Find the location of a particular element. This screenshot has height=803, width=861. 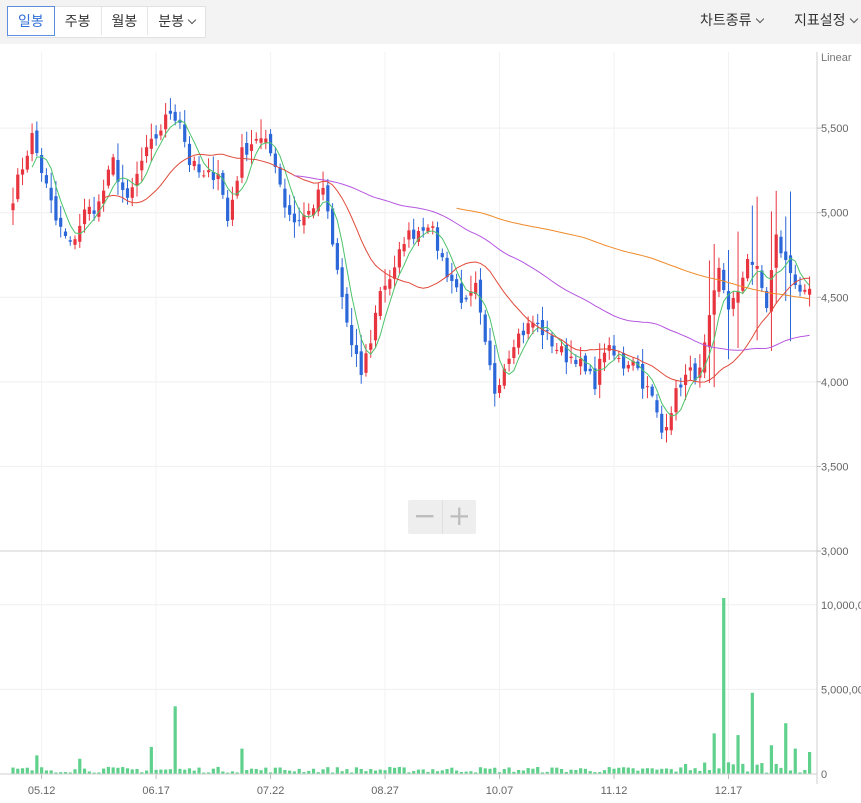

zoom-out-button: − is located at coordinates (425, 517).